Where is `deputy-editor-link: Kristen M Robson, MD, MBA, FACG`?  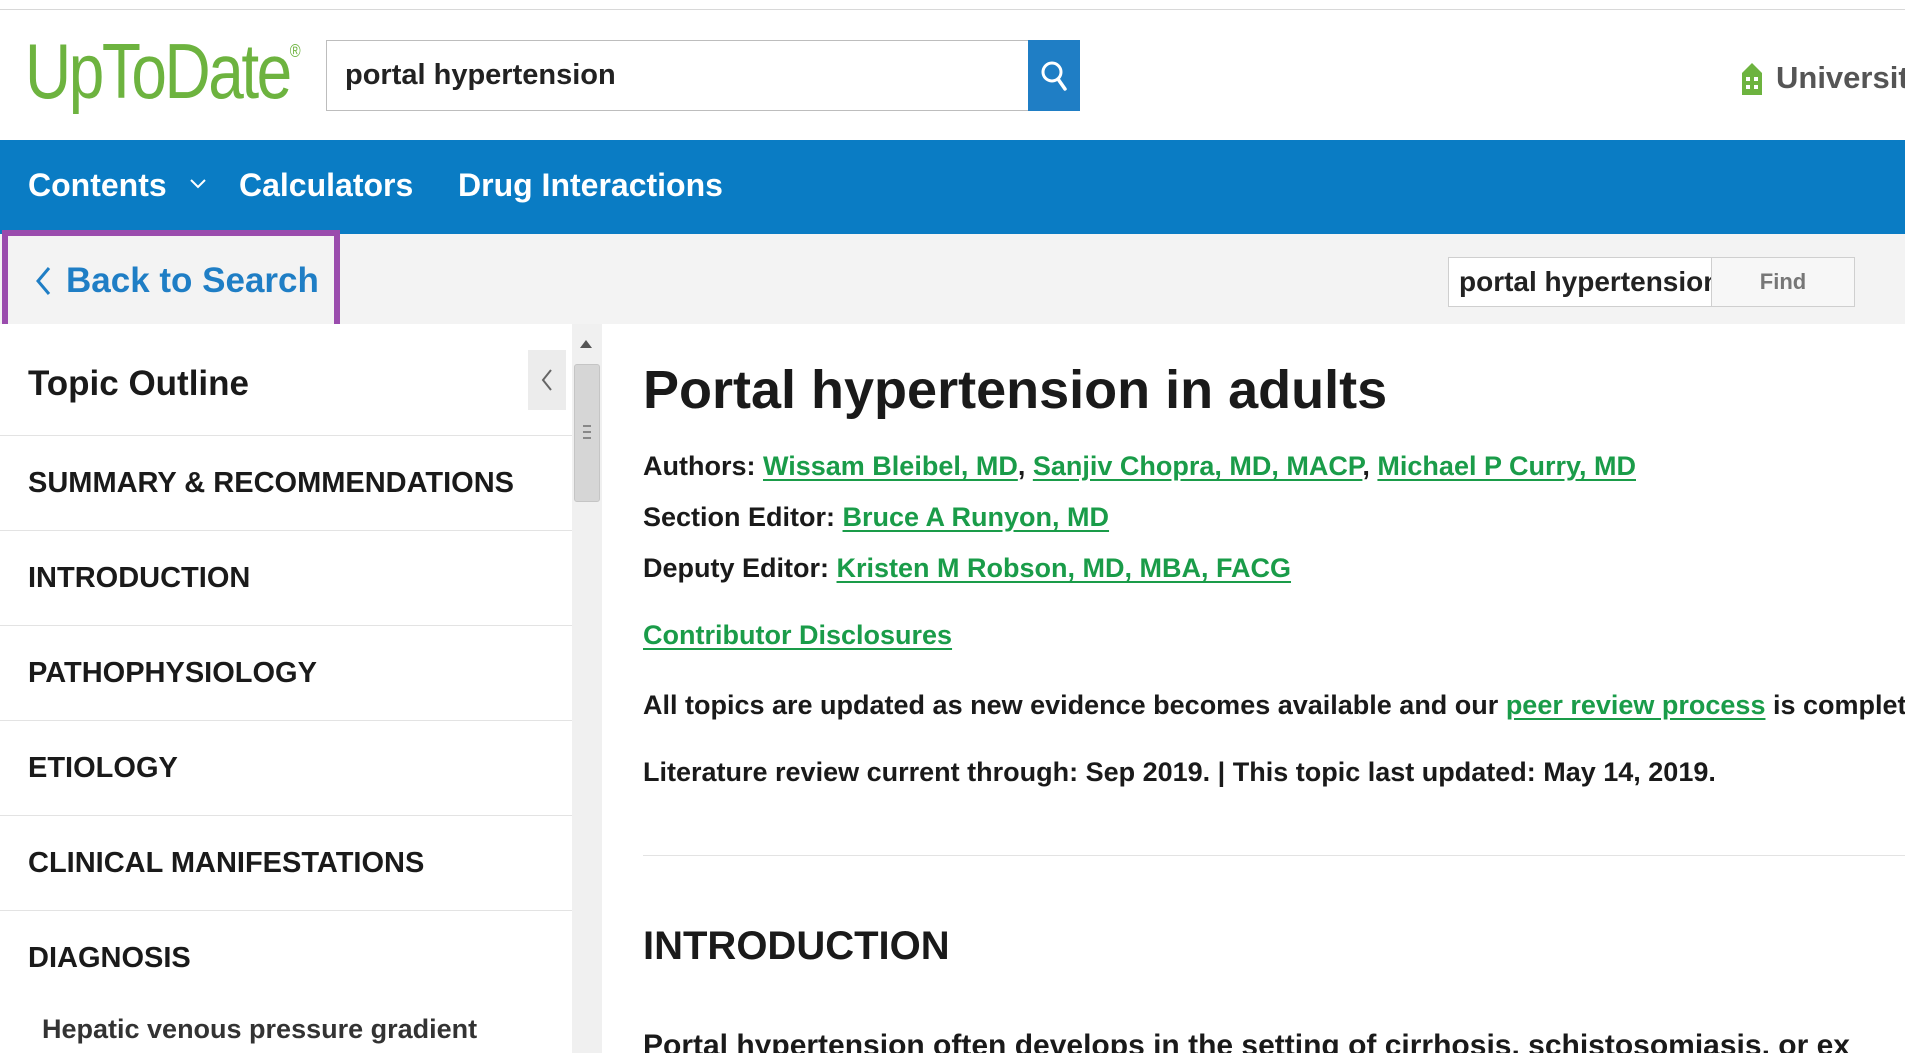 deputy-editor-link: Kristen M Robson, MD, MBA, FACG is located at coordinates (1064, 568).